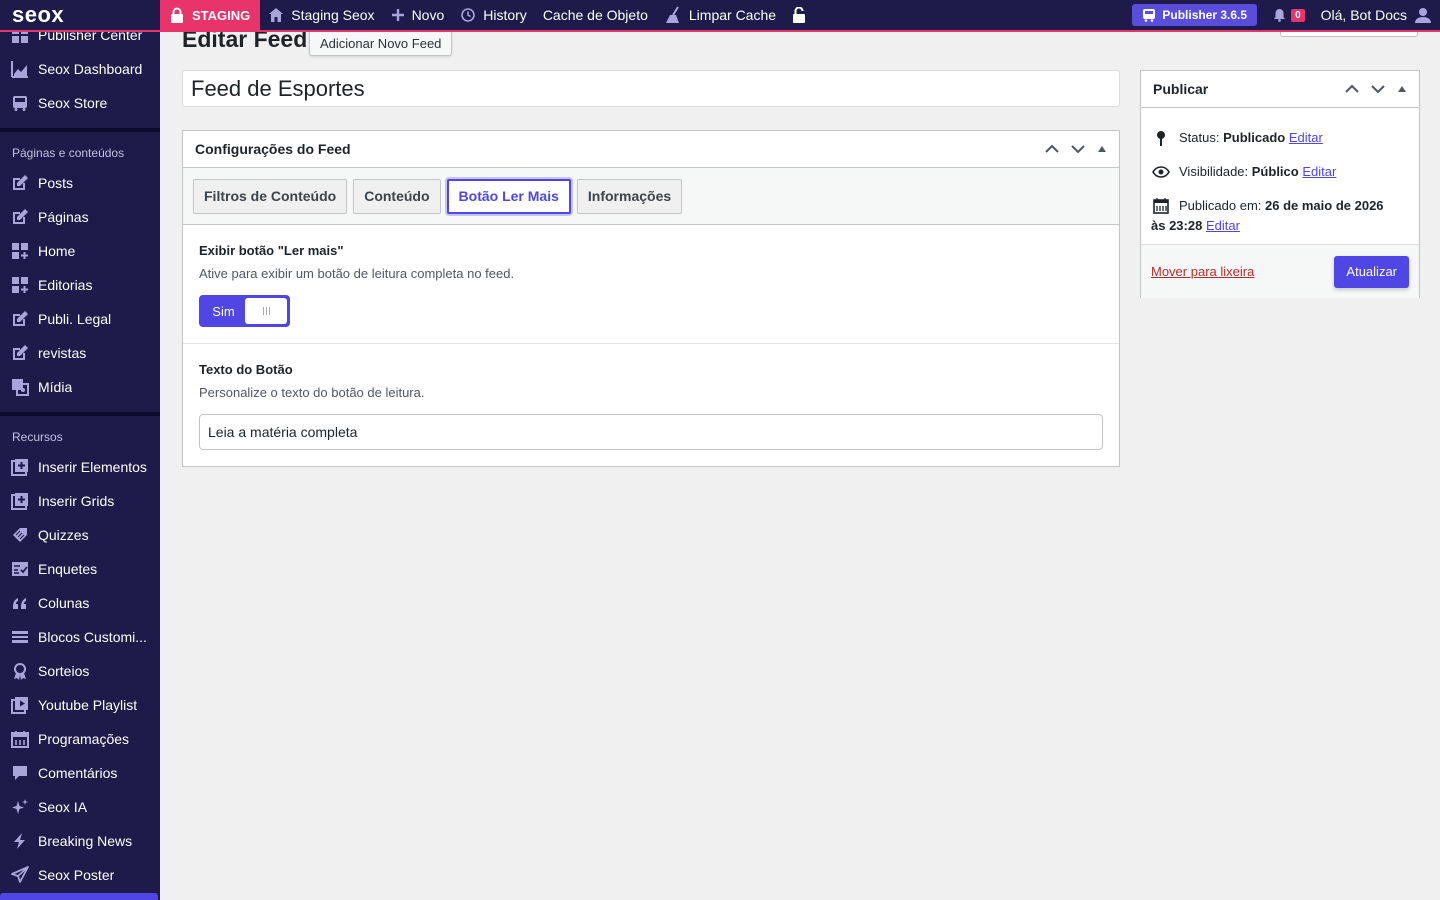  Describe the element at coordinates (79, 896) in the screenshot. I see `sidebar-active-item-edge` at that location.